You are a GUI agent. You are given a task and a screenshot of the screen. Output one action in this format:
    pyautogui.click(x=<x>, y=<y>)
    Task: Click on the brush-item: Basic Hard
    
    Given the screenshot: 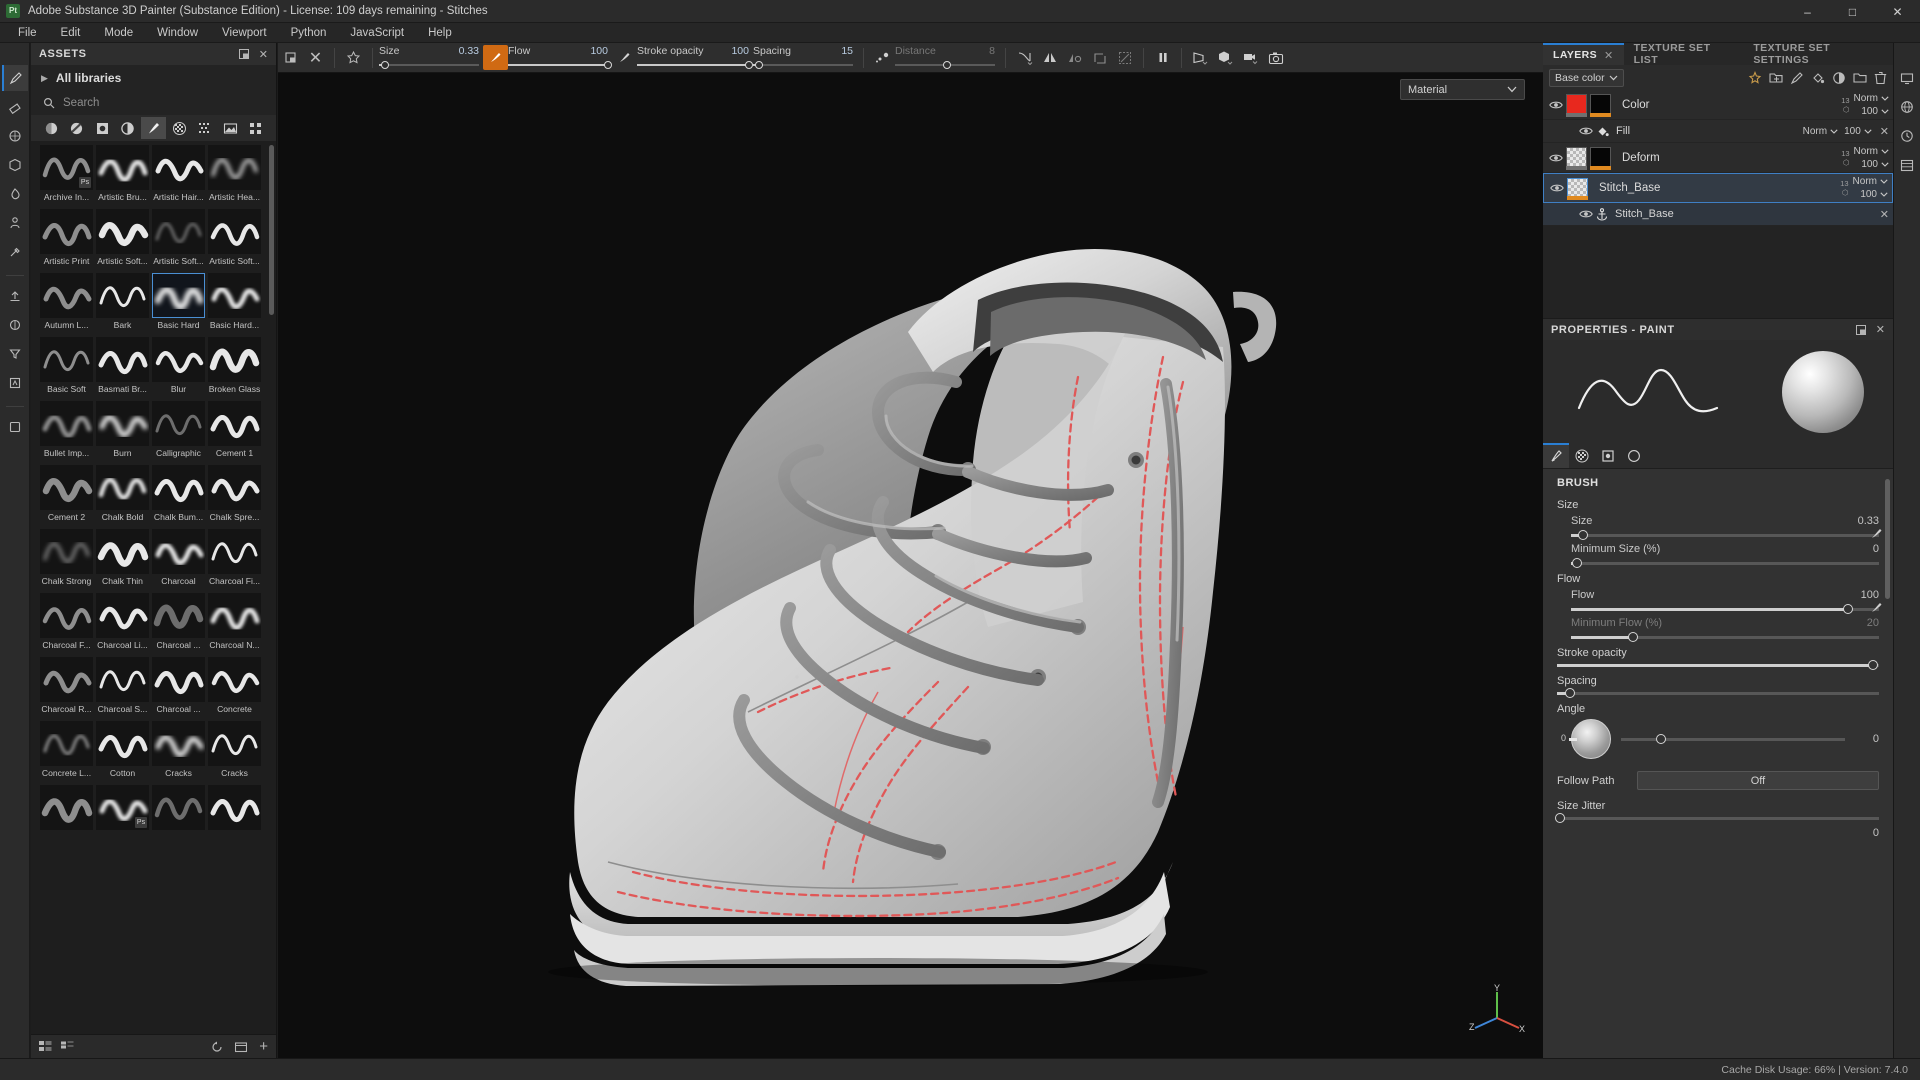 What is the action you would take?
    pyautogui.click(x=178, y=304)
    